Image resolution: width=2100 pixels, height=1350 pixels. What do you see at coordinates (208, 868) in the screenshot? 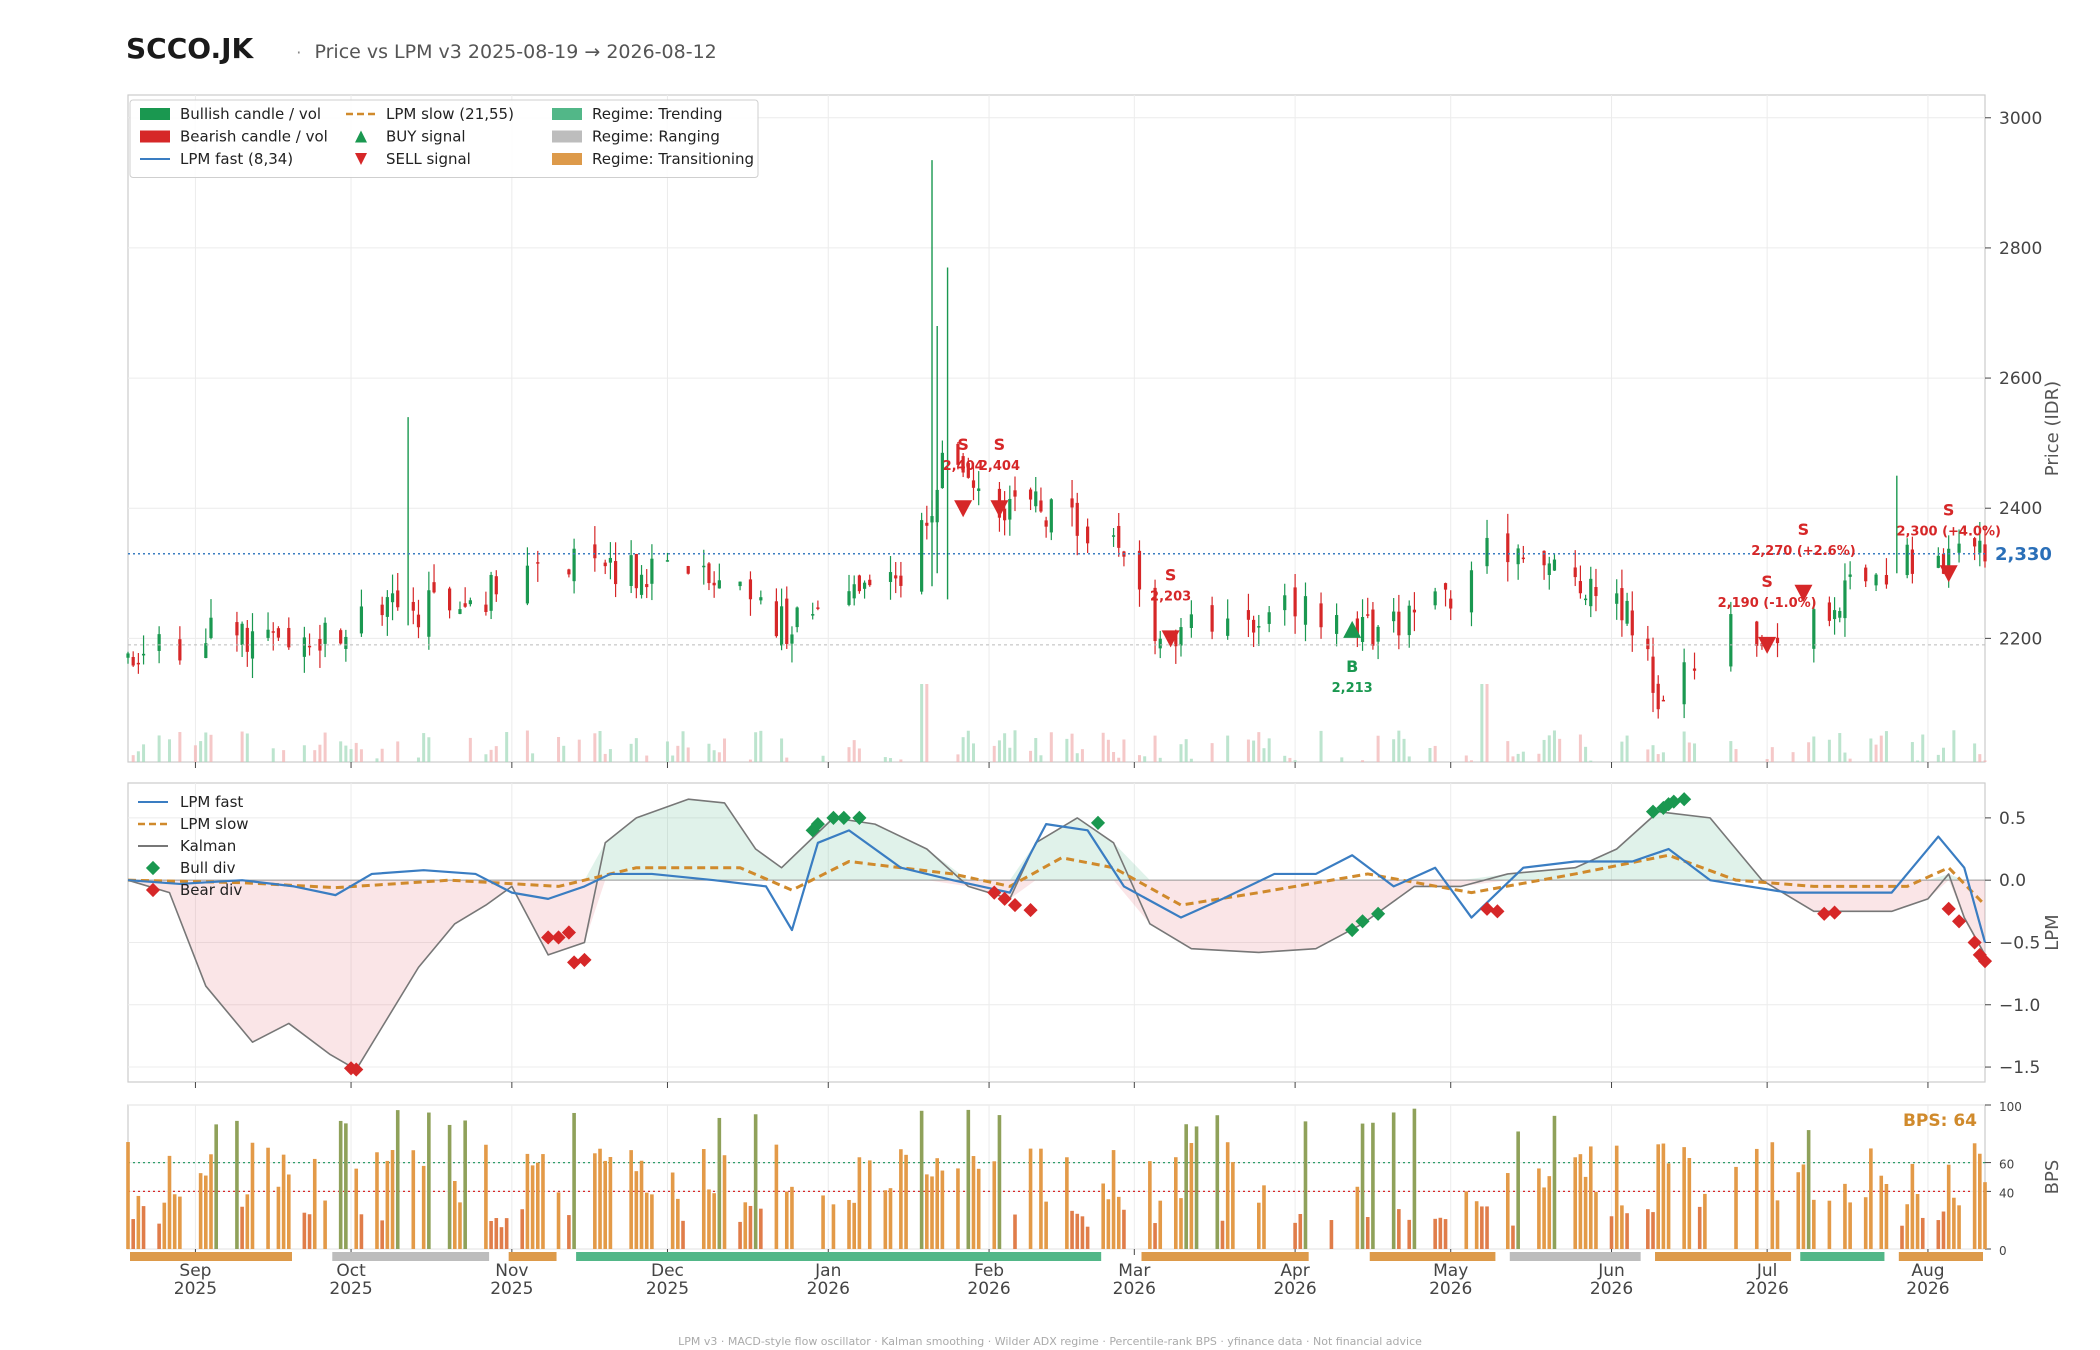
I see `lpm-legend-label: Bull div` at bounding box center [208, 868].